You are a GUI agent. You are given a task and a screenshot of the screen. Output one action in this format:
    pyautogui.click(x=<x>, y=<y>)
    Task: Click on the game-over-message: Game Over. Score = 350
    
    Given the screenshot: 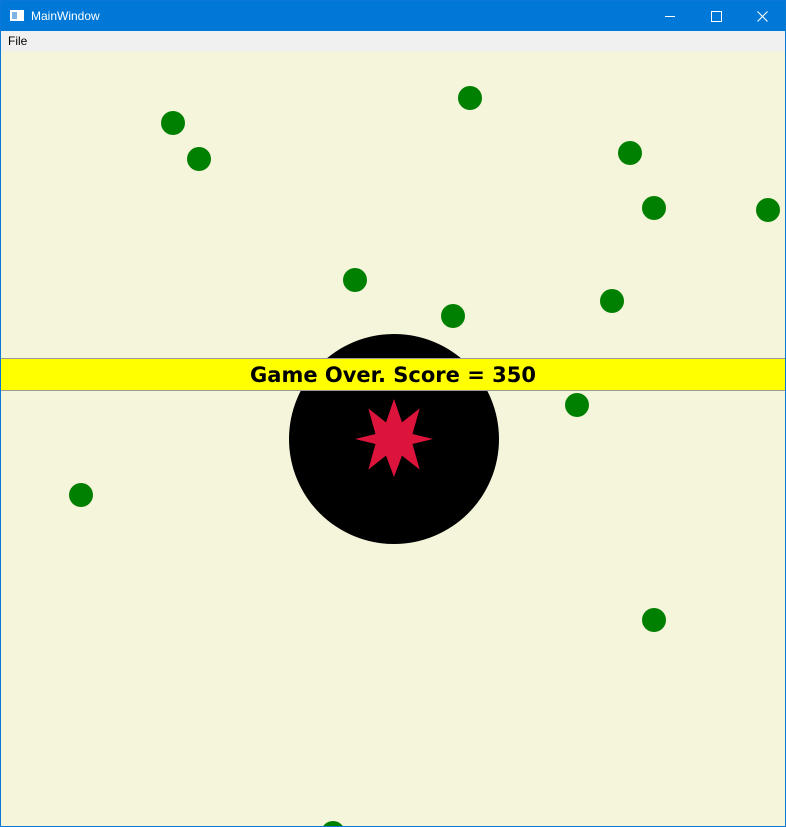 What is the action you would take?
    pyautogui.click(x=393, y=374)
    